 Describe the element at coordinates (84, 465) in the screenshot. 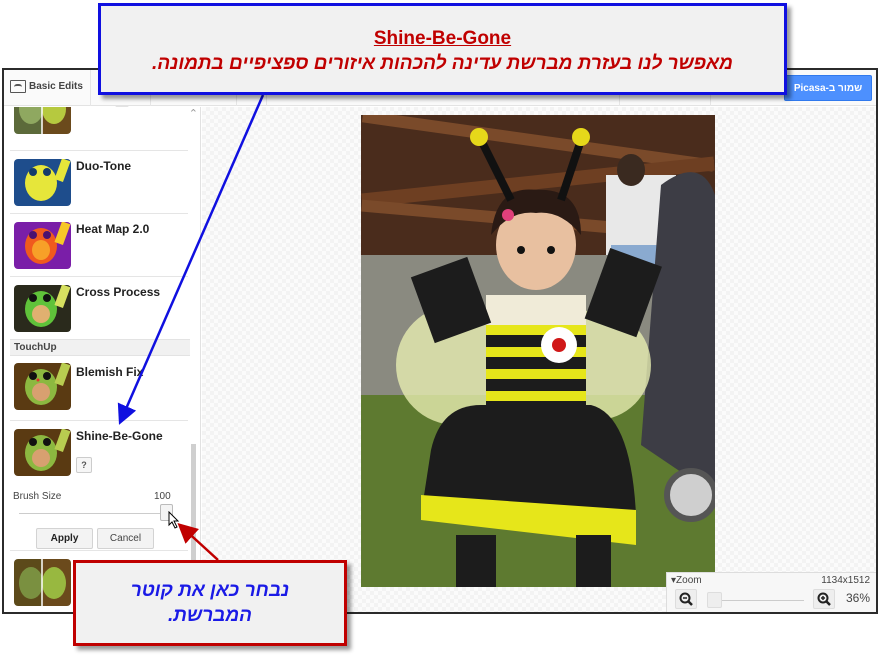

I see `help-button: ?` at that location.